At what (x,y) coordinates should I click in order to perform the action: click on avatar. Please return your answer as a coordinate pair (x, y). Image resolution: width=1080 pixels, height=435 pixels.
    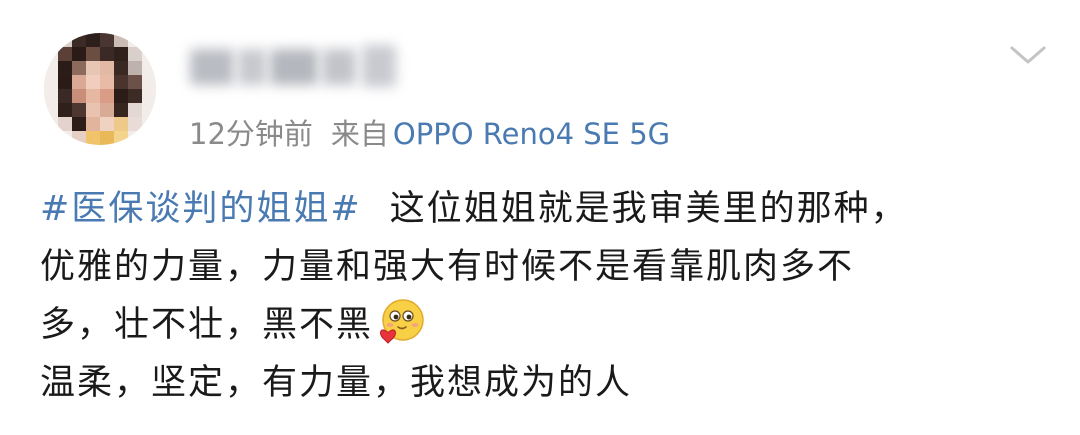
    Looking at the image, I should click on (100, 89).